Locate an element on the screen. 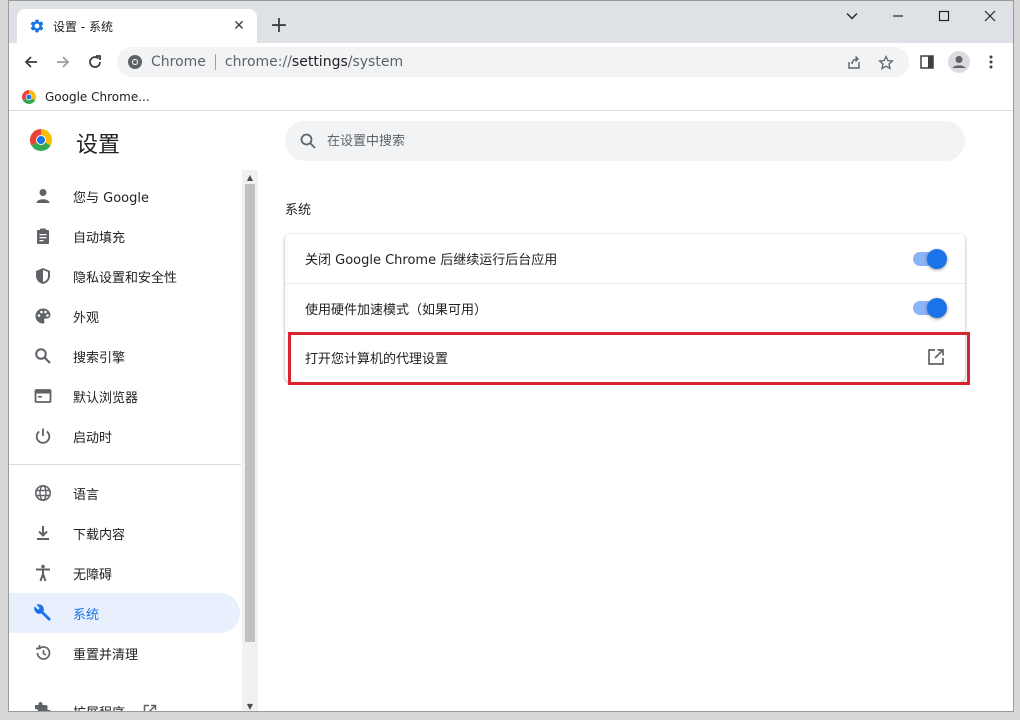 The height and width of the screenshot is (720, 1020). reload-icon is located at coordinates (95, 61).